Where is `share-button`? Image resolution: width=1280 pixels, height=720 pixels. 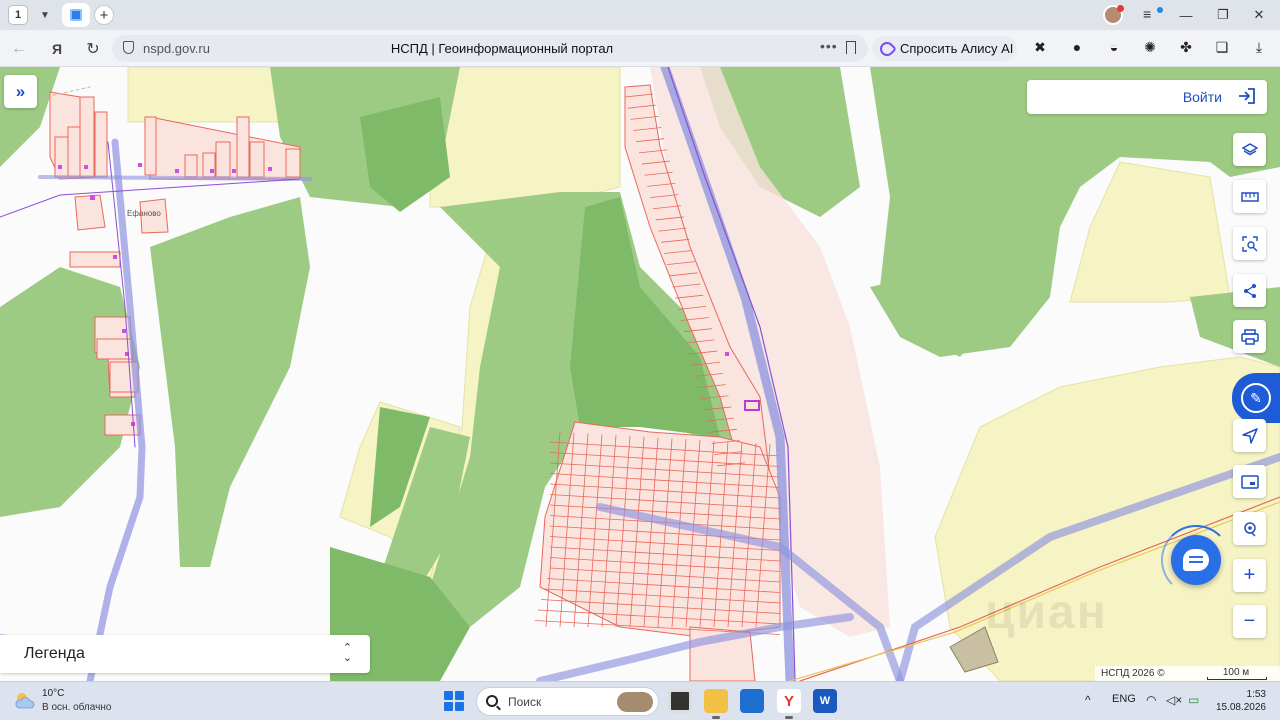 share-button is located at coordinates (1249, 290).